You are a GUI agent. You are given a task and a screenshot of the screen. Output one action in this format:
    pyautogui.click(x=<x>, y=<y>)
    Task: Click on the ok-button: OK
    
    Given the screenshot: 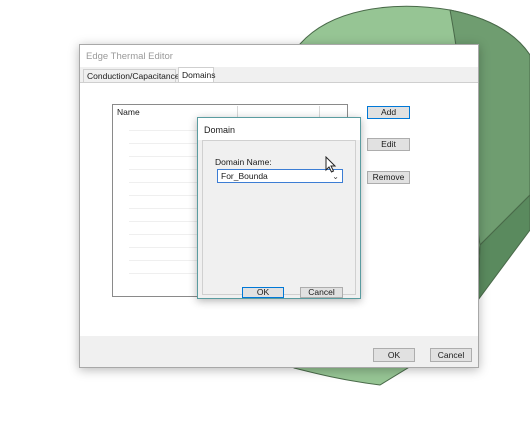 What is the action you would take?
    pyautogui.click(x=394, y=355)
    